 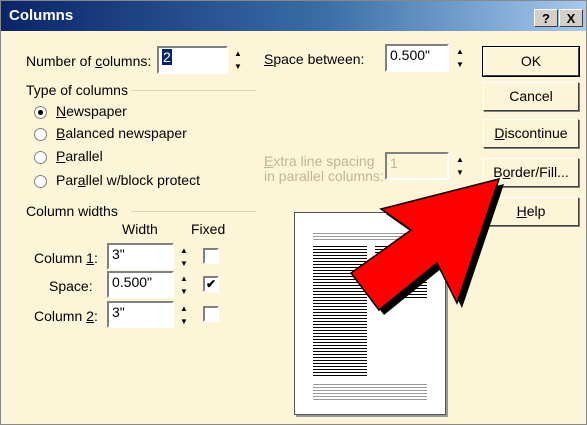 I want to click on red-arrow-pointer-icon, so click(x=426, y=246).